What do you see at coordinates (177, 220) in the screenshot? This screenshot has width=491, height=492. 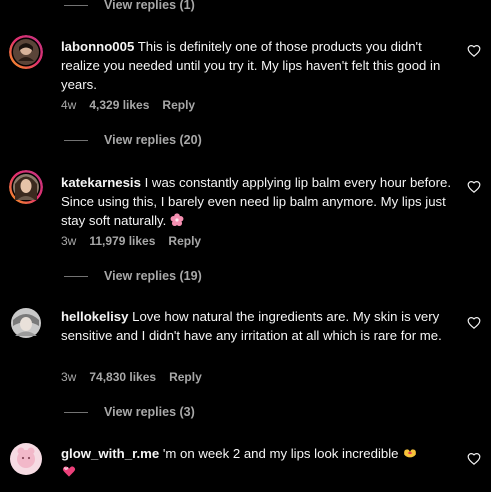 I see `cherry-blossom-emoji-icon` at bounding box center [177, 220].